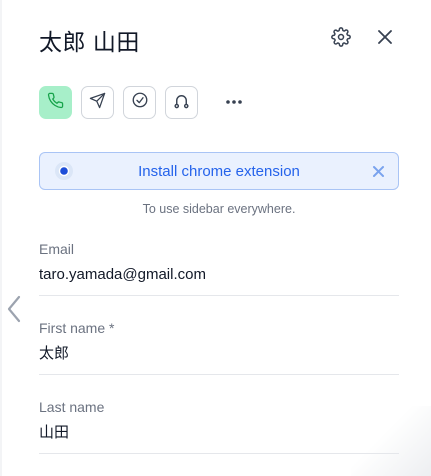 This screenshot has width=431, height=476. Describe the element at coordinates (1, 238) in the screenshot. I see `sidebar-edge` at that location.